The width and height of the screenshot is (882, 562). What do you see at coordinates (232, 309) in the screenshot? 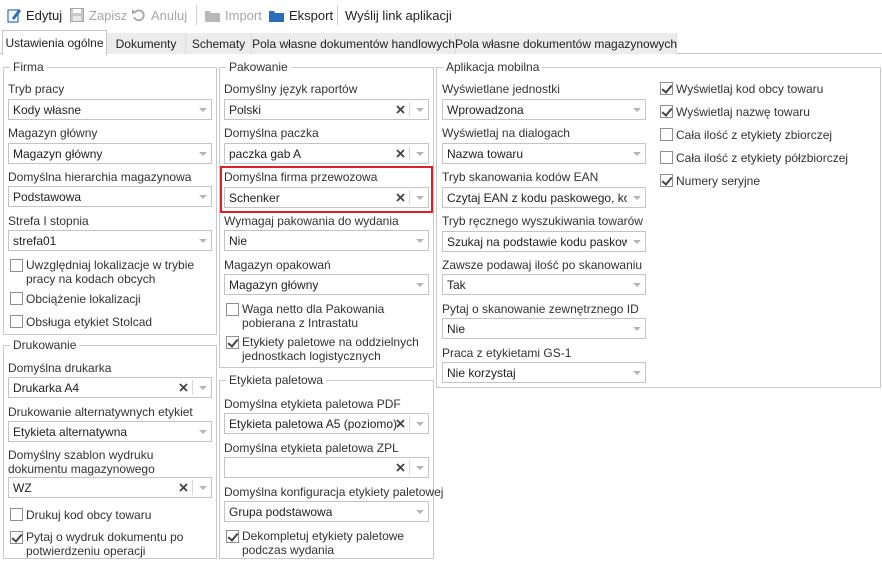
I see `waga-netto-checkbox` at bounding box center [232, 309].